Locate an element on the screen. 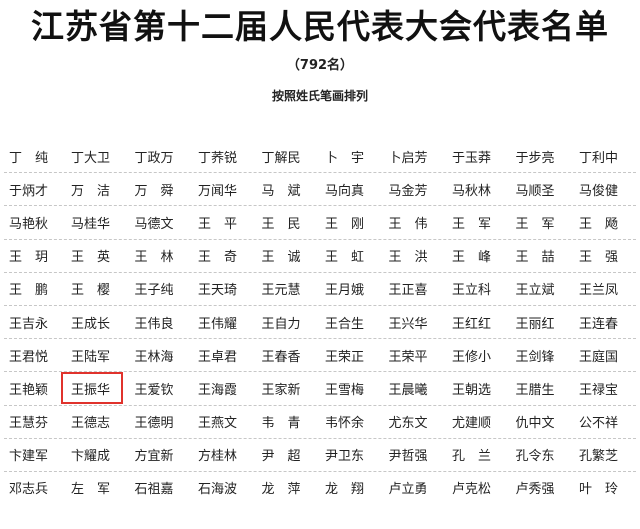  name-cell: 王丽红 is located at coordinates (535, 324).